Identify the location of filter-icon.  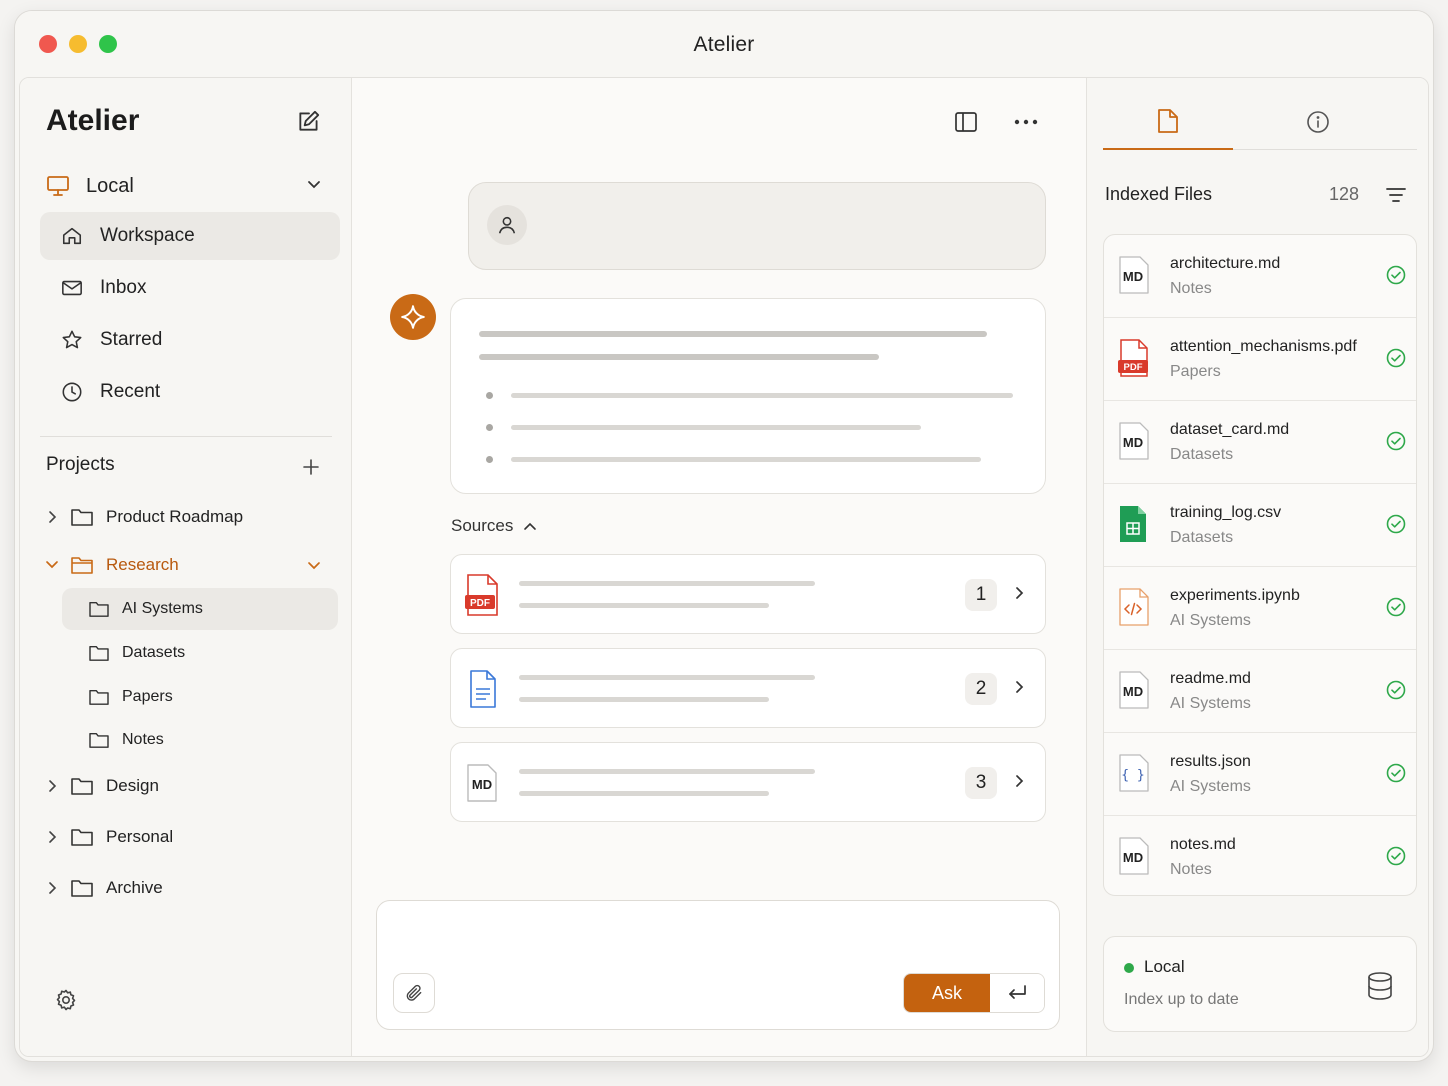
(1396, 195).